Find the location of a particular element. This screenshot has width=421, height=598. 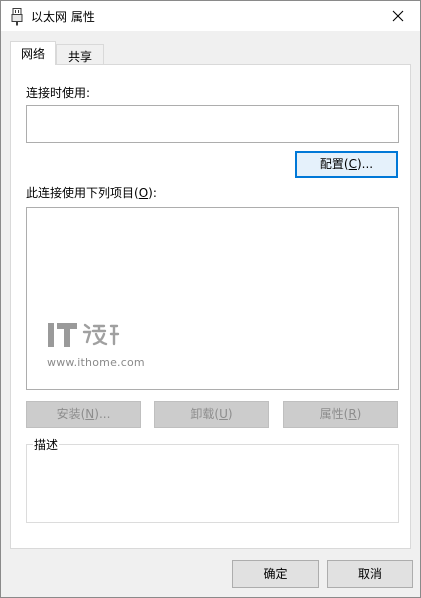

uninstall-label: 卸载( is located at coordinates (205, 414).